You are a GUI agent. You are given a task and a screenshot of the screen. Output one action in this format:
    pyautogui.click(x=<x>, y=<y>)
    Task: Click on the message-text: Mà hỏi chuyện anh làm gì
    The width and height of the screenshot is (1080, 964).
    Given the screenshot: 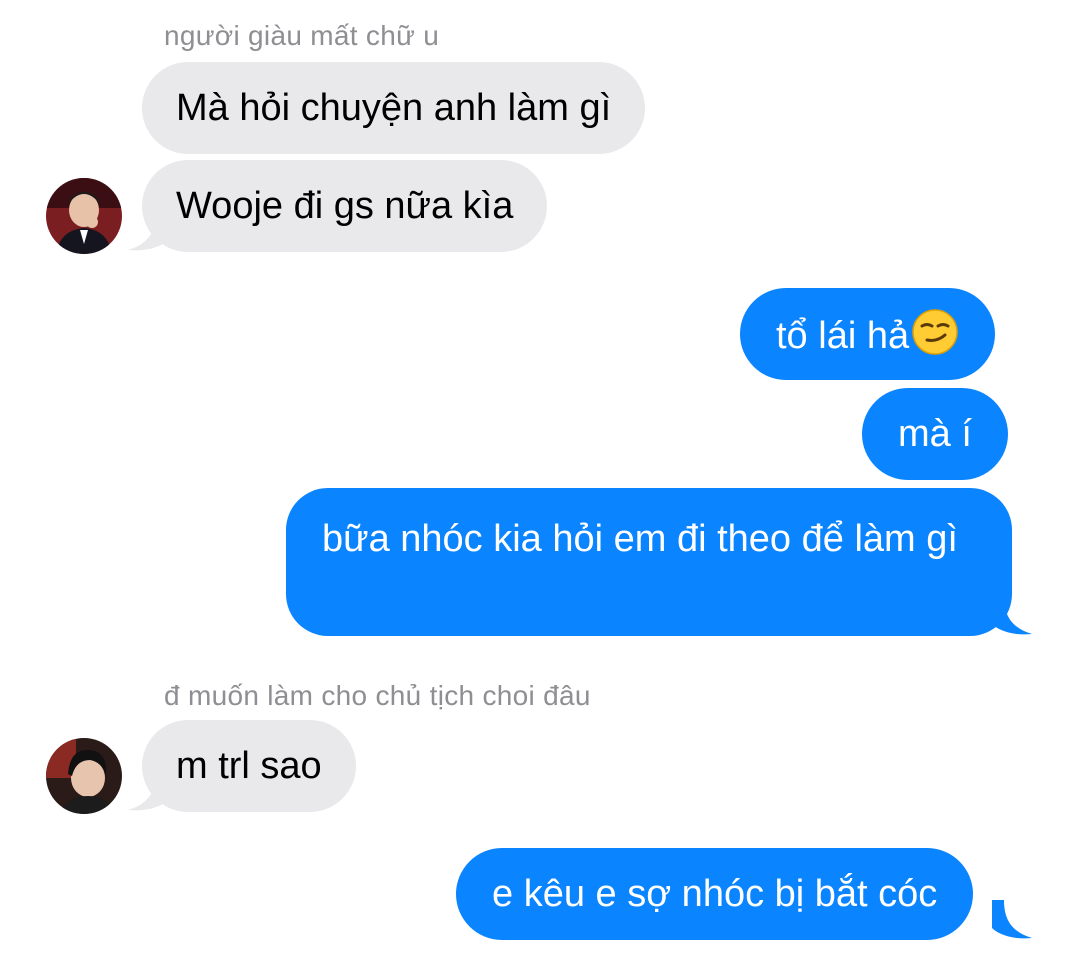 What is the action you would take?
    pyautogui.click(x=394, y=108)
    